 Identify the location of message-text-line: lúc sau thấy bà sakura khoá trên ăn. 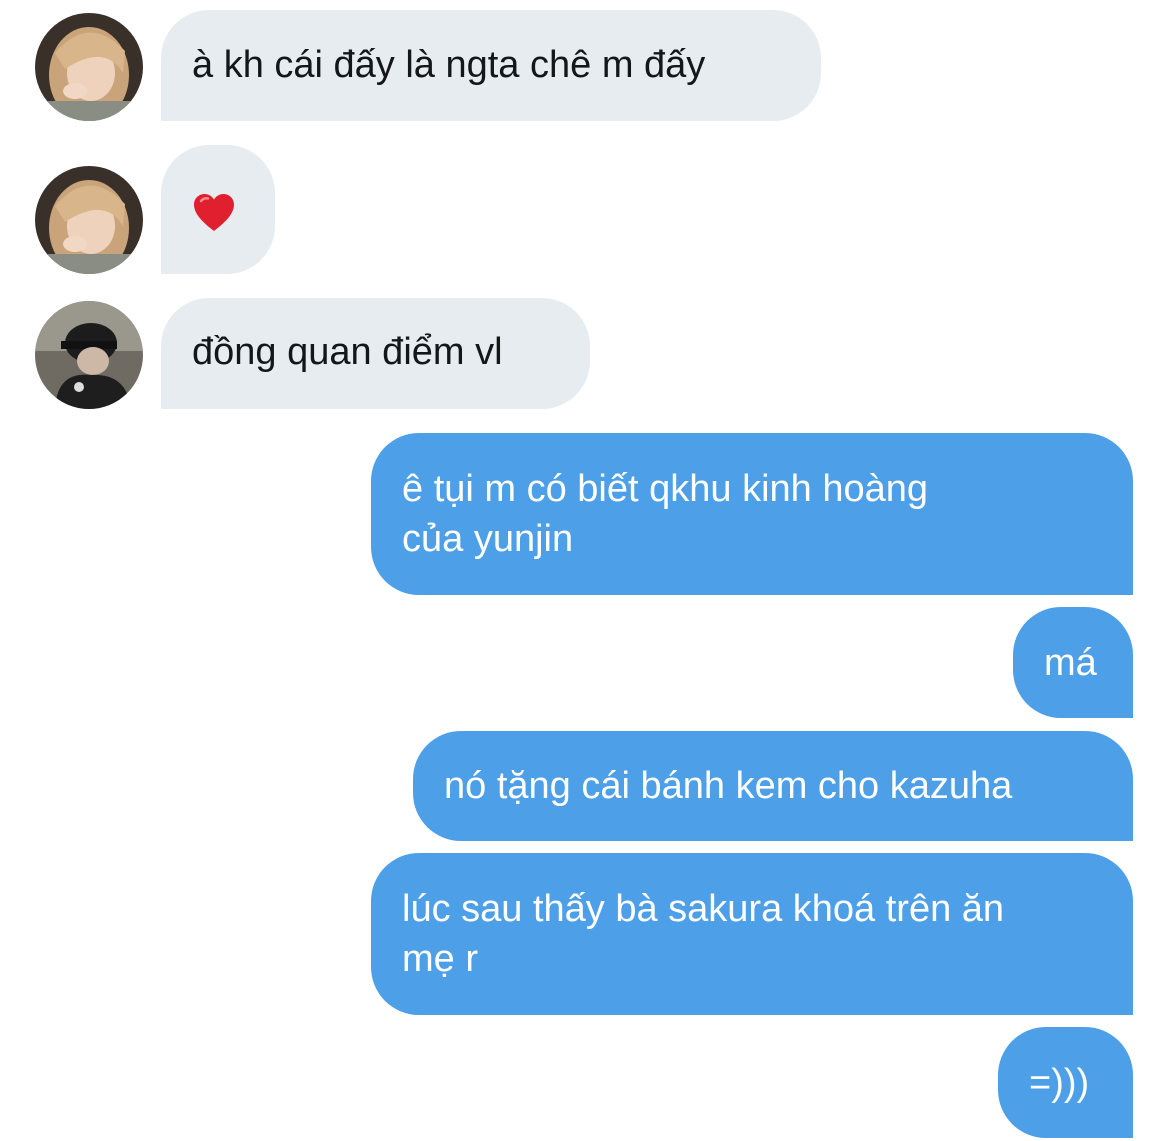
(703, 909).